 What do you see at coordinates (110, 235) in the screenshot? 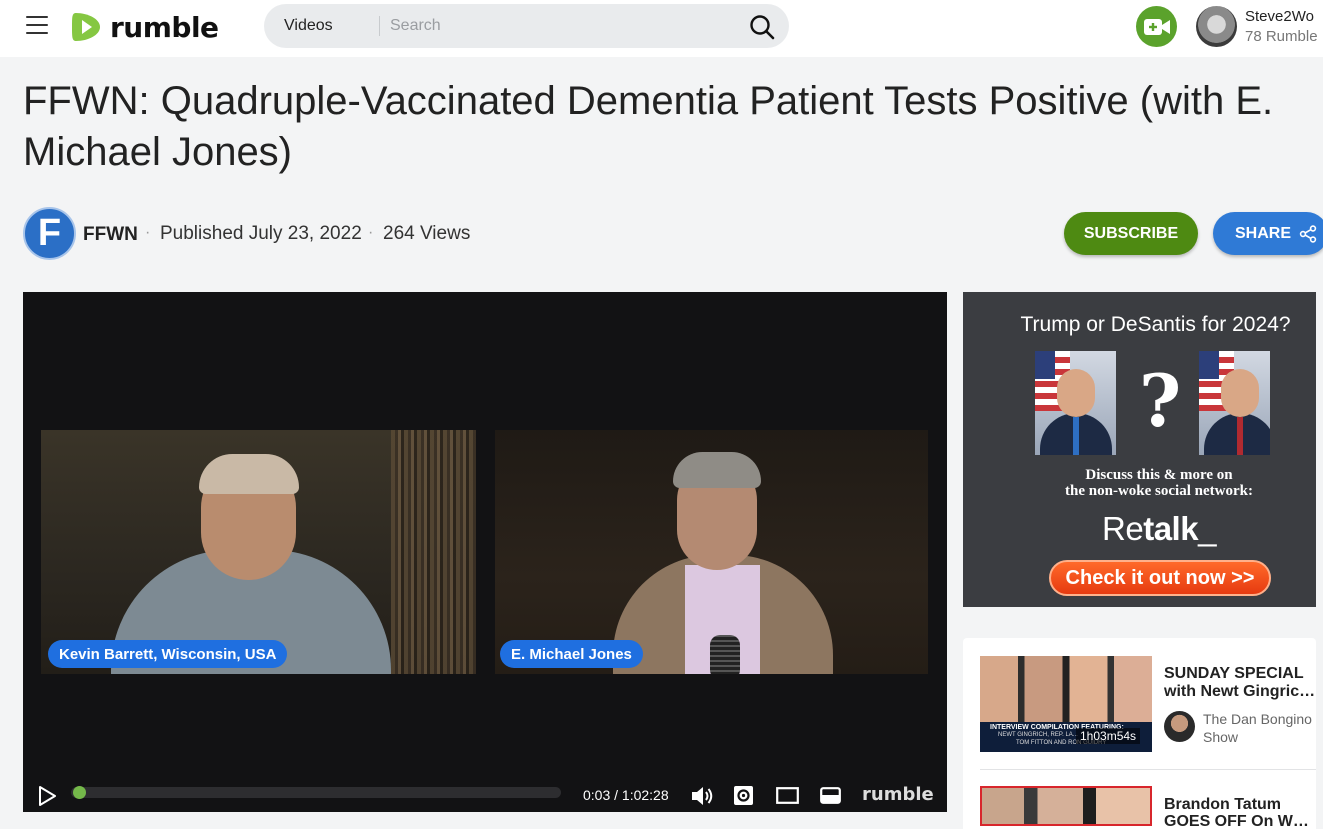
I see `channel-name: FFWN` at bounding box center [110, 235].